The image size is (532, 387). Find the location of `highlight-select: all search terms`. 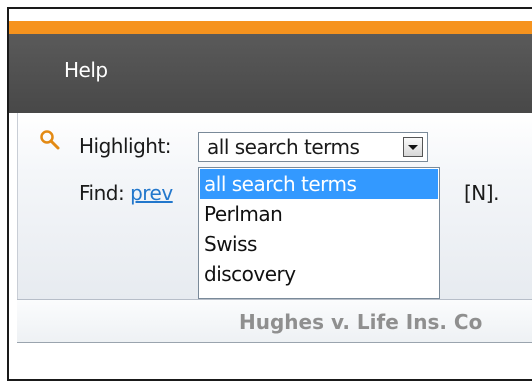

highlight-select: all search terms is located at coordinates (313, 147).